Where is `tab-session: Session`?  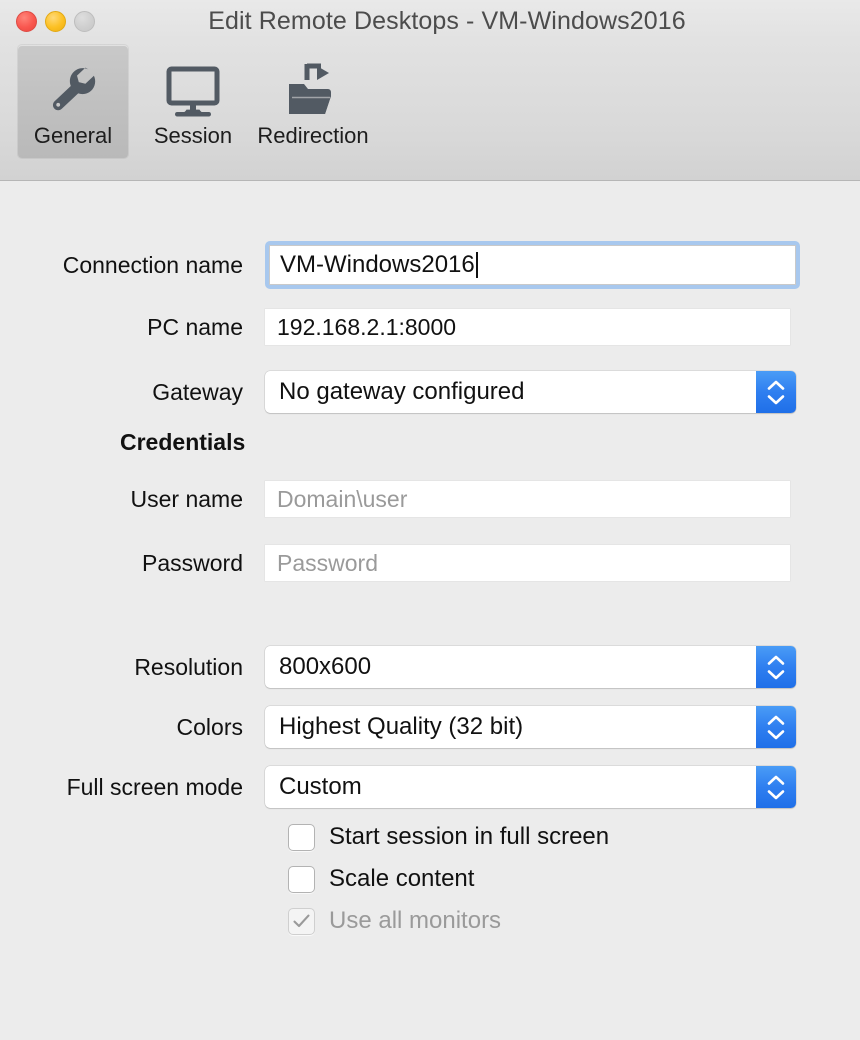 tab-session: Session is located at coordinates (193, 101).